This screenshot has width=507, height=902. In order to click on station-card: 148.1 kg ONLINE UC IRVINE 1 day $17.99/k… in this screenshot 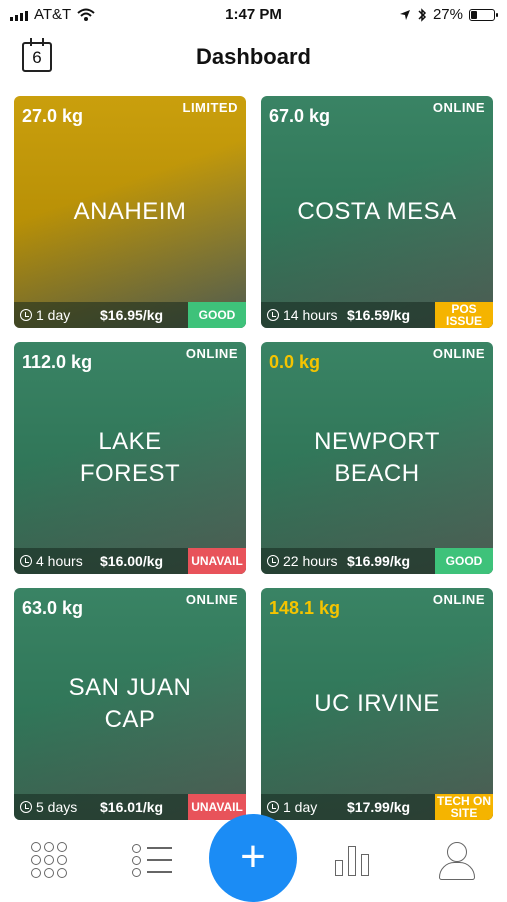, I will do `click(377, 704)`.